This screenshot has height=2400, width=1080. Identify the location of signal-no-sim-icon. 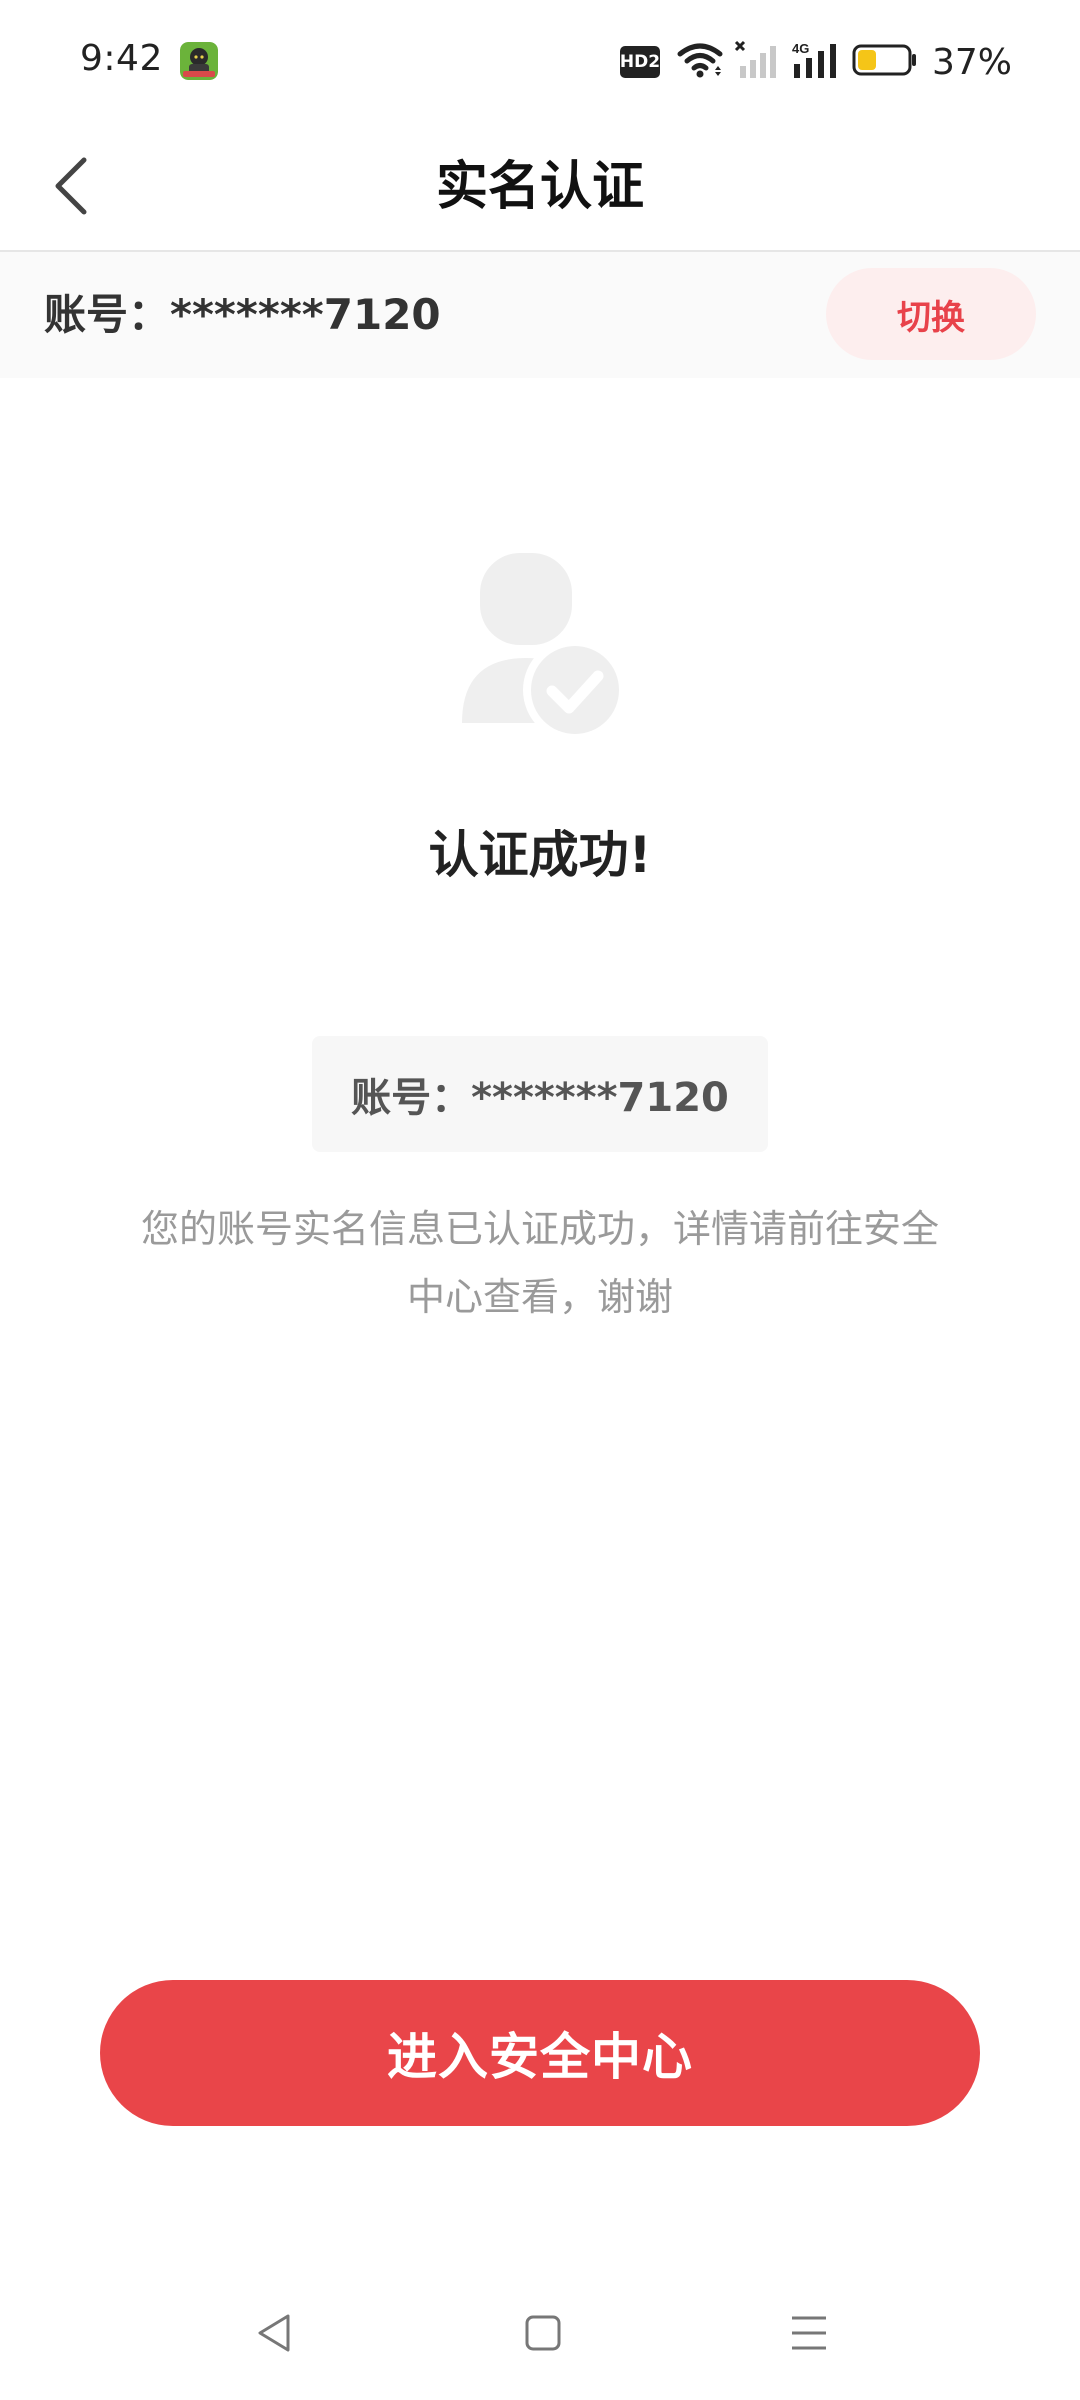
(758, 62).